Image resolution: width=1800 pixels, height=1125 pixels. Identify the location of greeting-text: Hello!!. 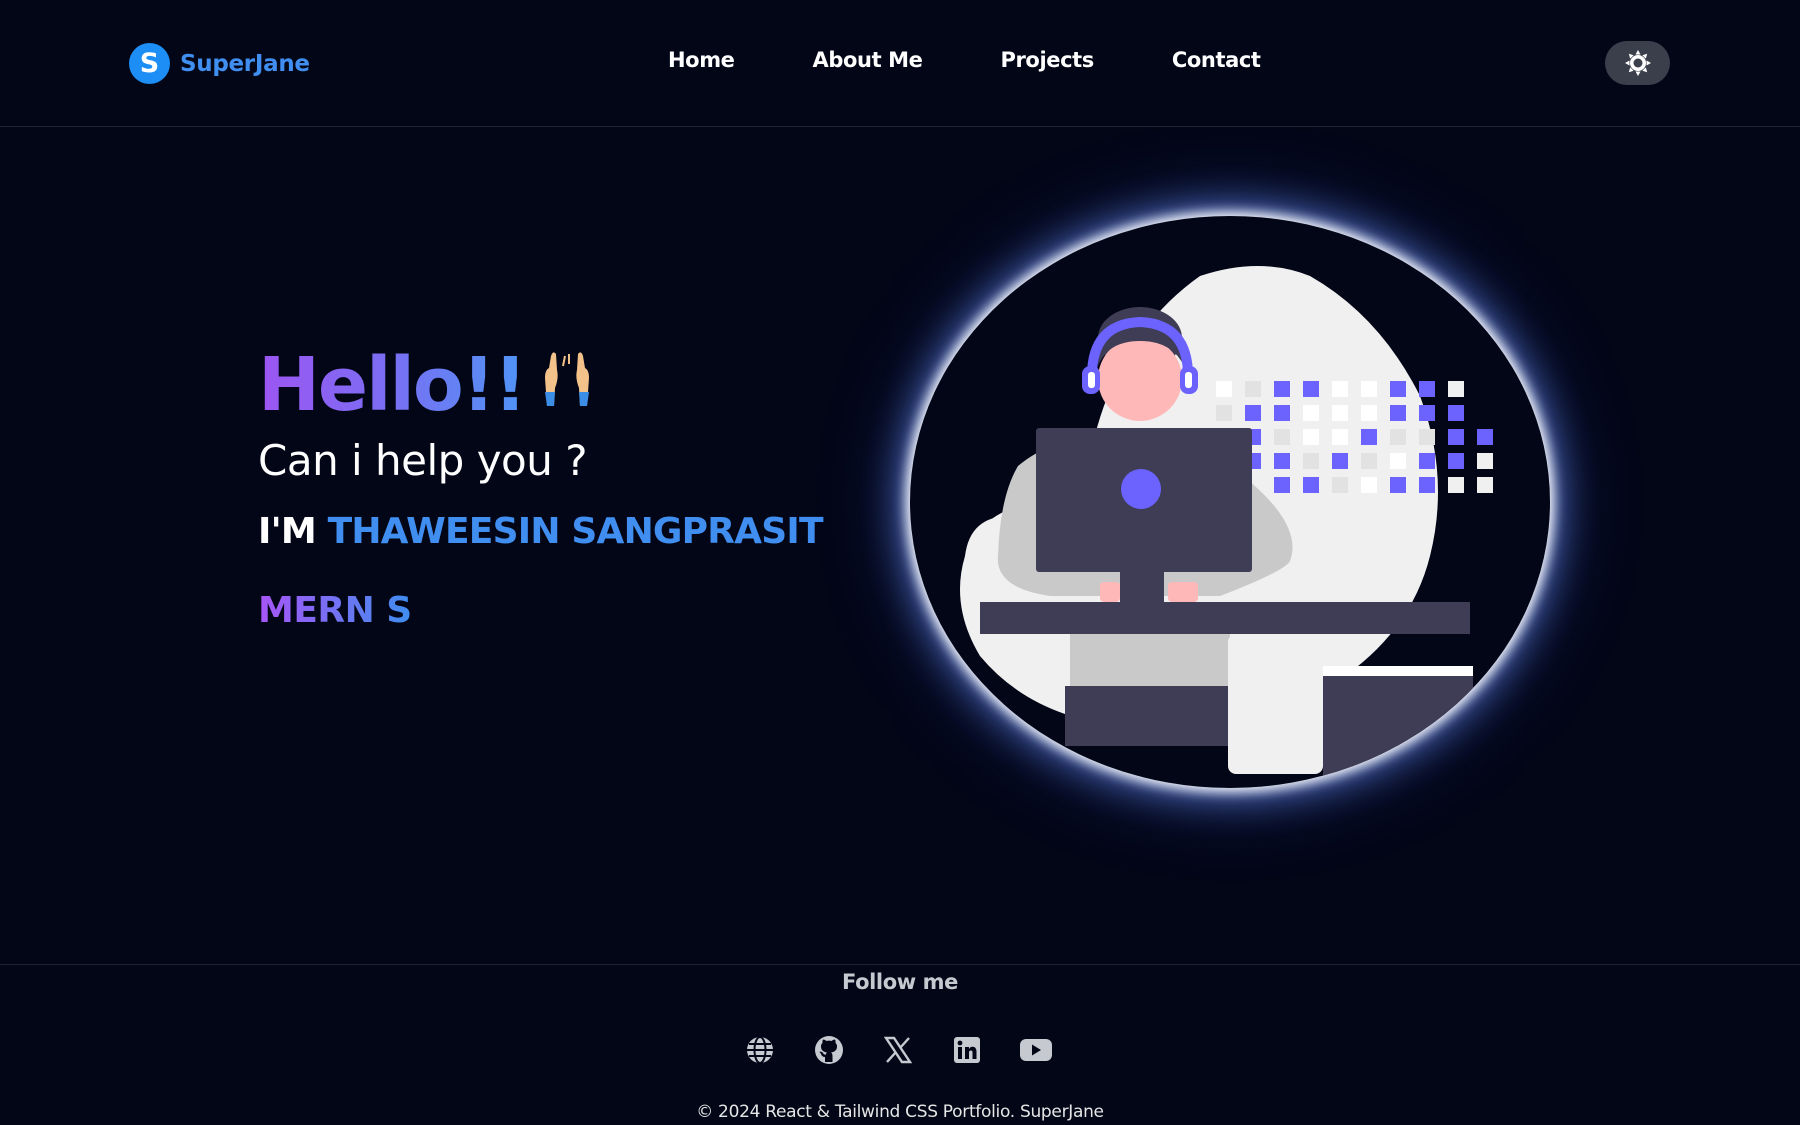
(392, 385).